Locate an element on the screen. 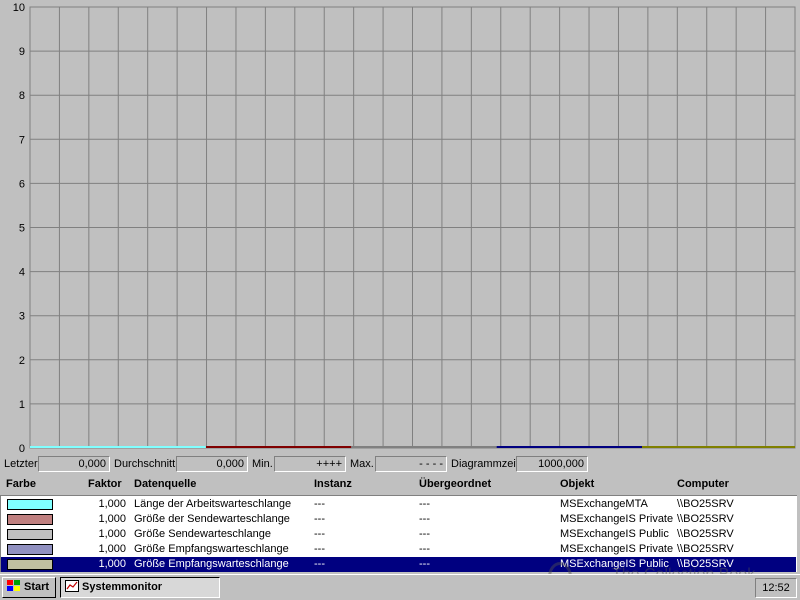 The image size is (800, 600). source-cell: Länge der Arbeitswarteschlange is located at coordinates (213, 504).